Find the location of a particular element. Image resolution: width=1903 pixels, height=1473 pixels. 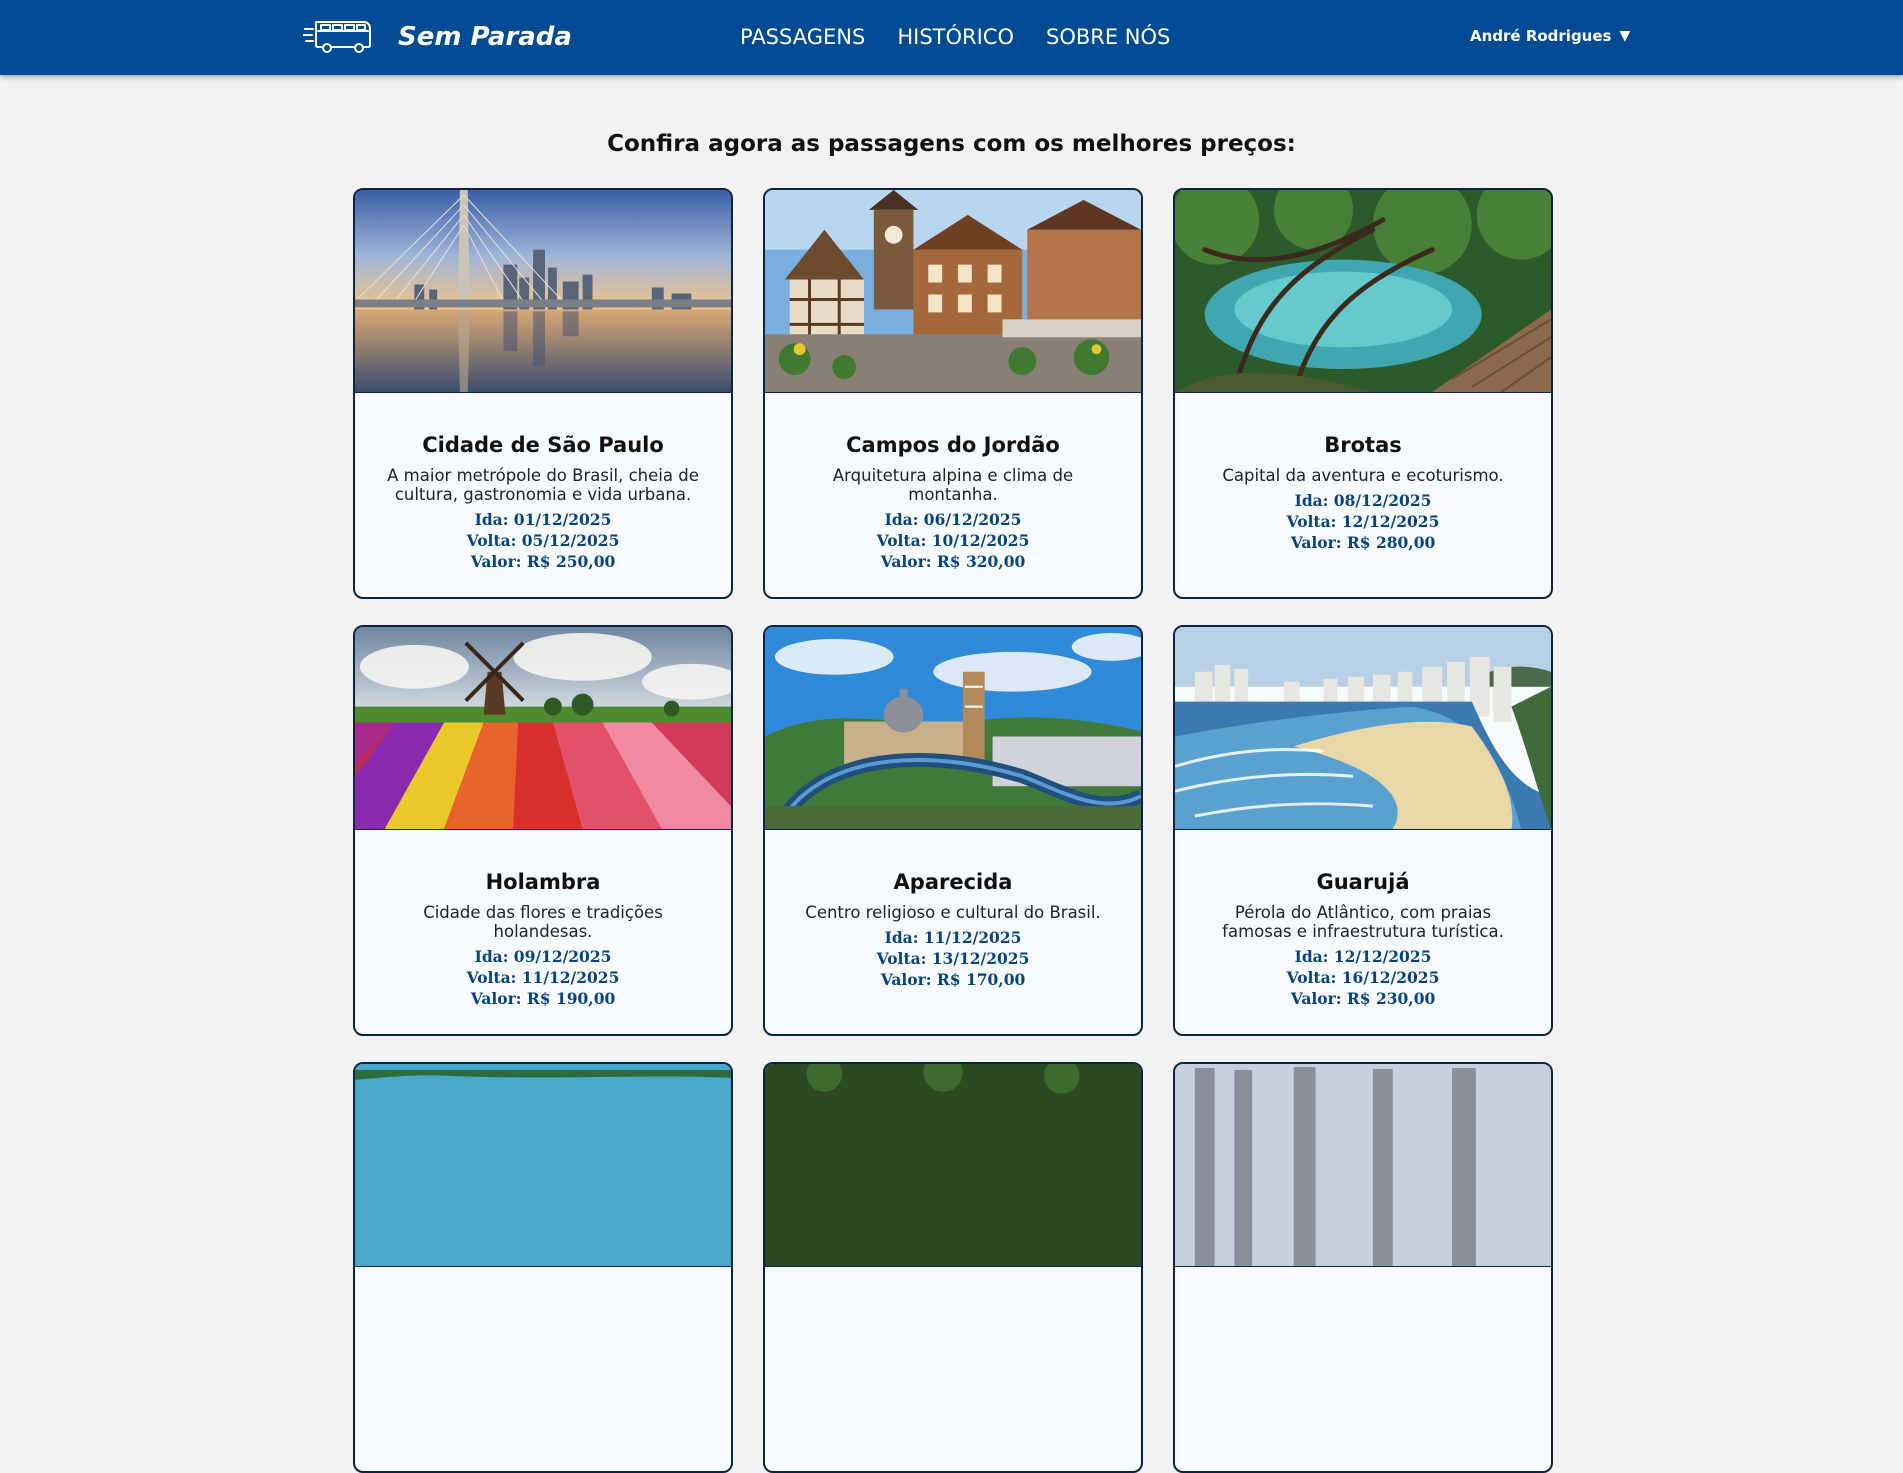

card-description: Arquitetura alpina e clima de montanha. is located at coordinates (953, 485).